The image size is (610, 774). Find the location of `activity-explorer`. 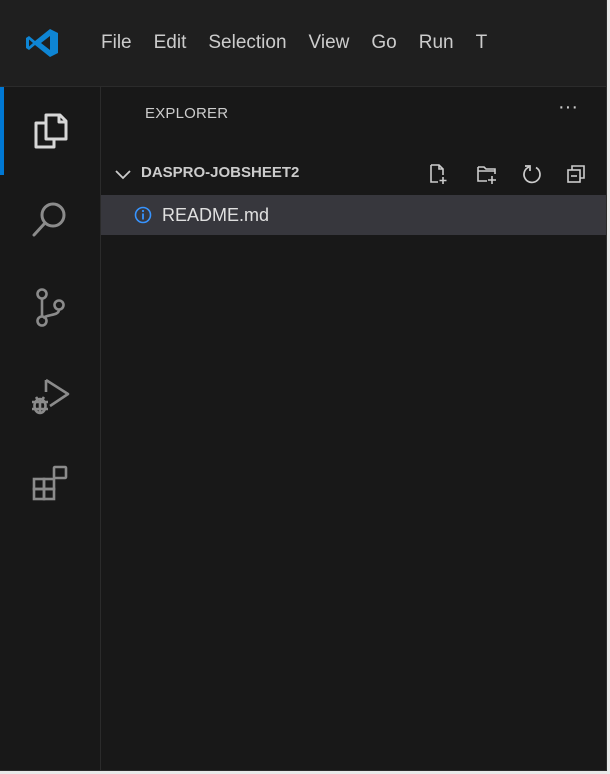

activity-explorer is located at coordinates (50, 131).